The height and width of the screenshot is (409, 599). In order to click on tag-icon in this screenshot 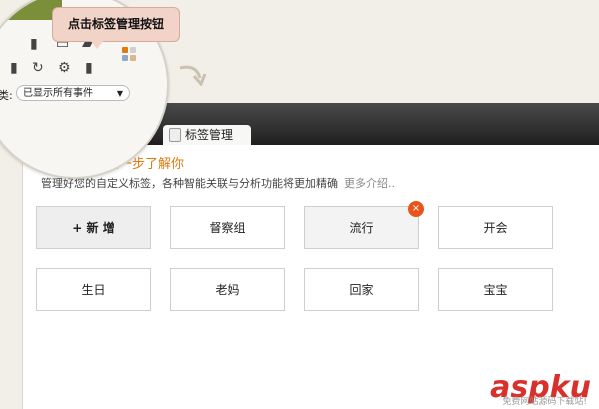, I will do `click(175, 135)`.